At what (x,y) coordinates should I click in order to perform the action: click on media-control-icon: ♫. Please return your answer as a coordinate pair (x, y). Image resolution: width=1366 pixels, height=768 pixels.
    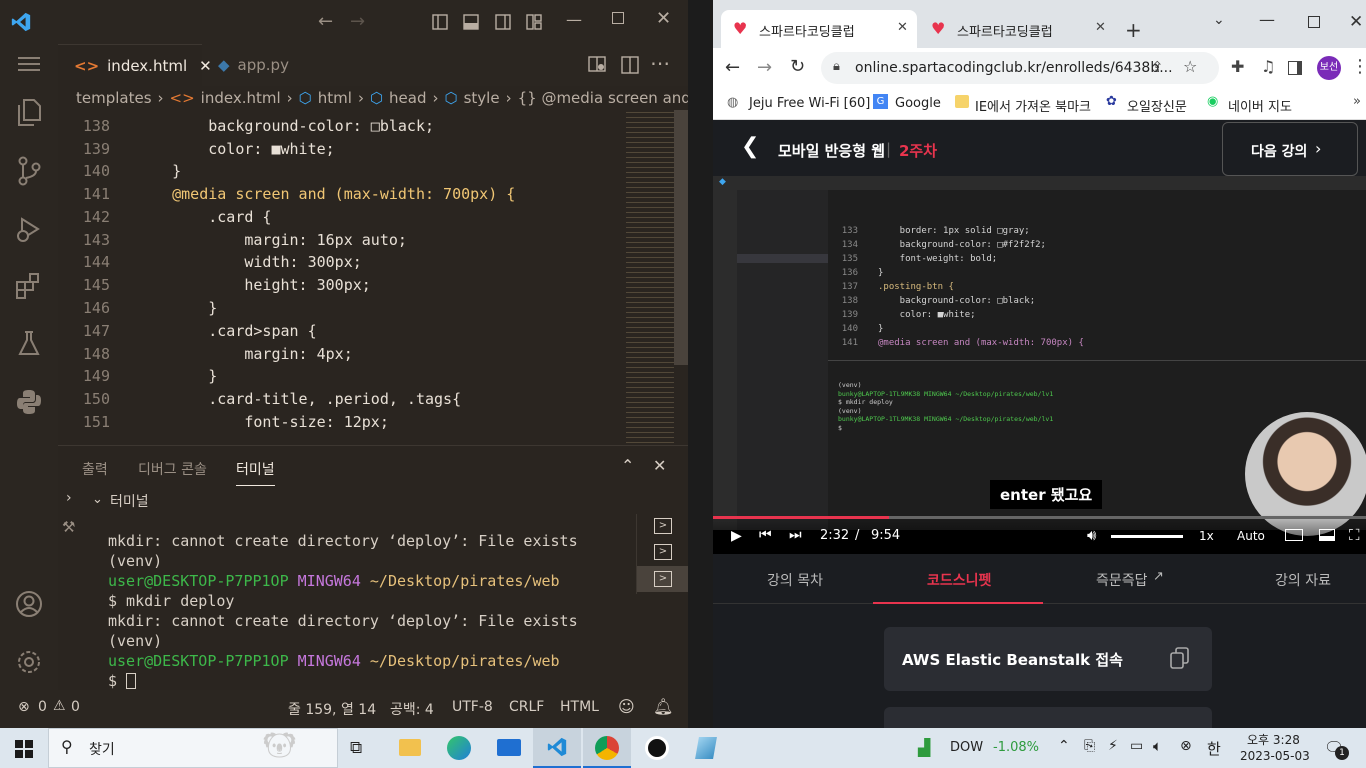
    Looking at the image, I should click on (1268, 66).